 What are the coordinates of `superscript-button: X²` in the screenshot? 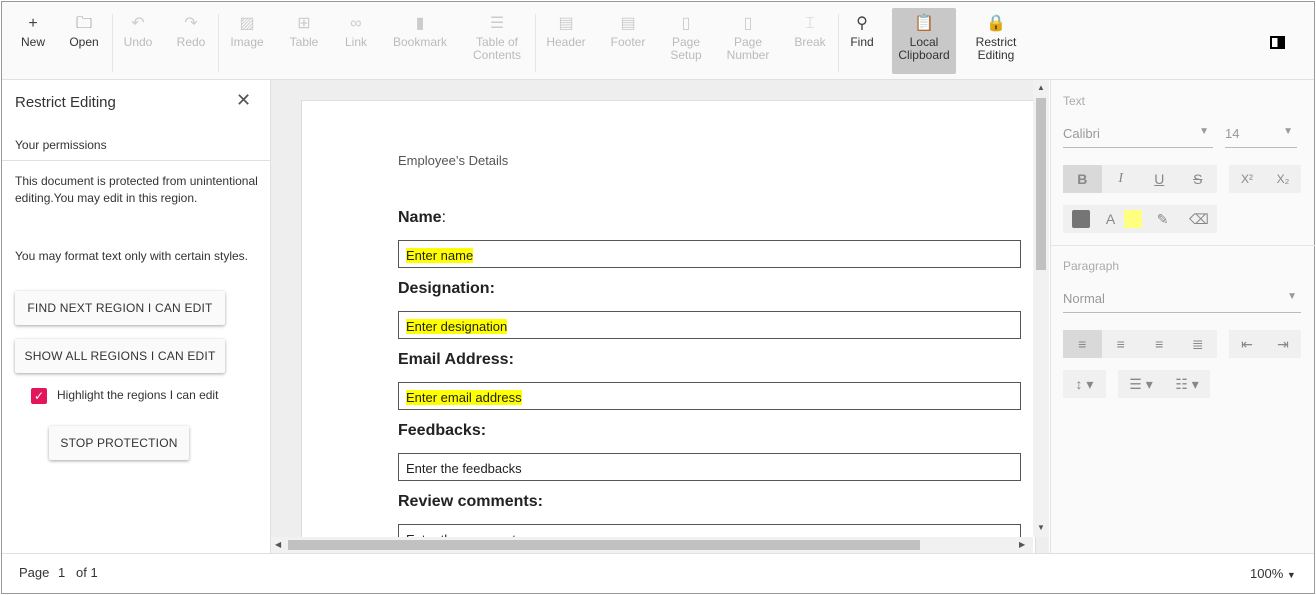 It's located at (1247, 179).